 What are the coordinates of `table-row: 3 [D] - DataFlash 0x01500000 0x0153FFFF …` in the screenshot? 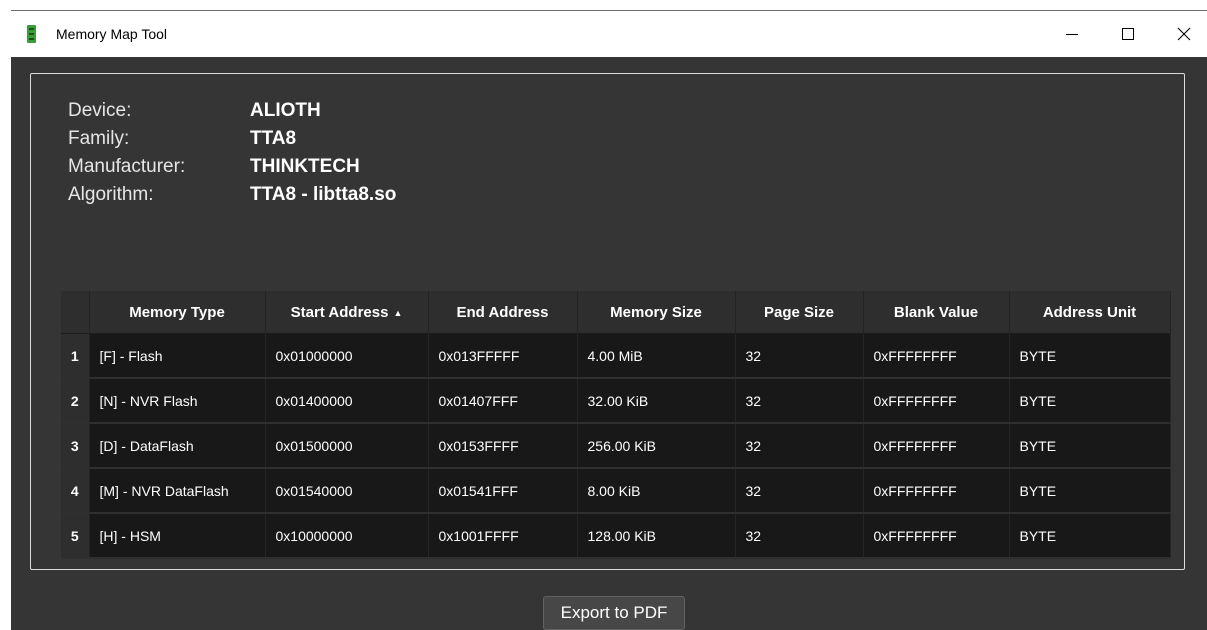 It's located at (616, 446).